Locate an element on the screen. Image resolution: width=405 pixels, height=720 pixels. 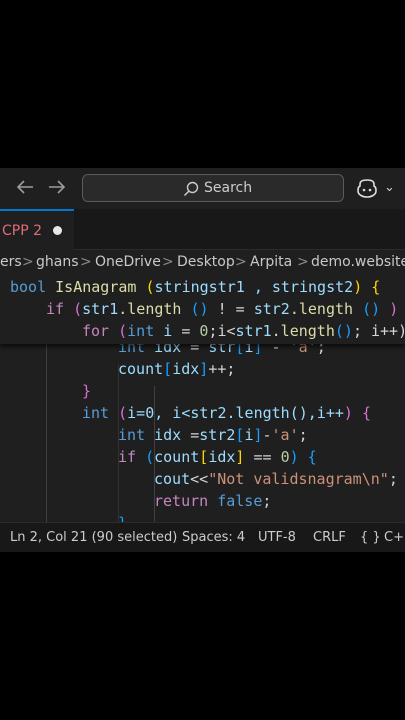
breadcrumb-item: ers is located at coordinates (11, 262).